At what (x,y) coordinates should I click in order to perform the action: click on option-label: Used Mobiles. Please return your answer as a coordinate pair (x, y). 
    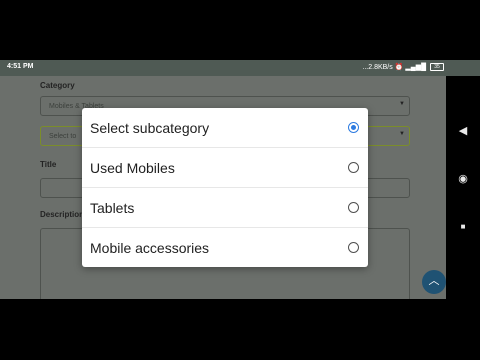
    Looking at the image, I should click on (132, 168).